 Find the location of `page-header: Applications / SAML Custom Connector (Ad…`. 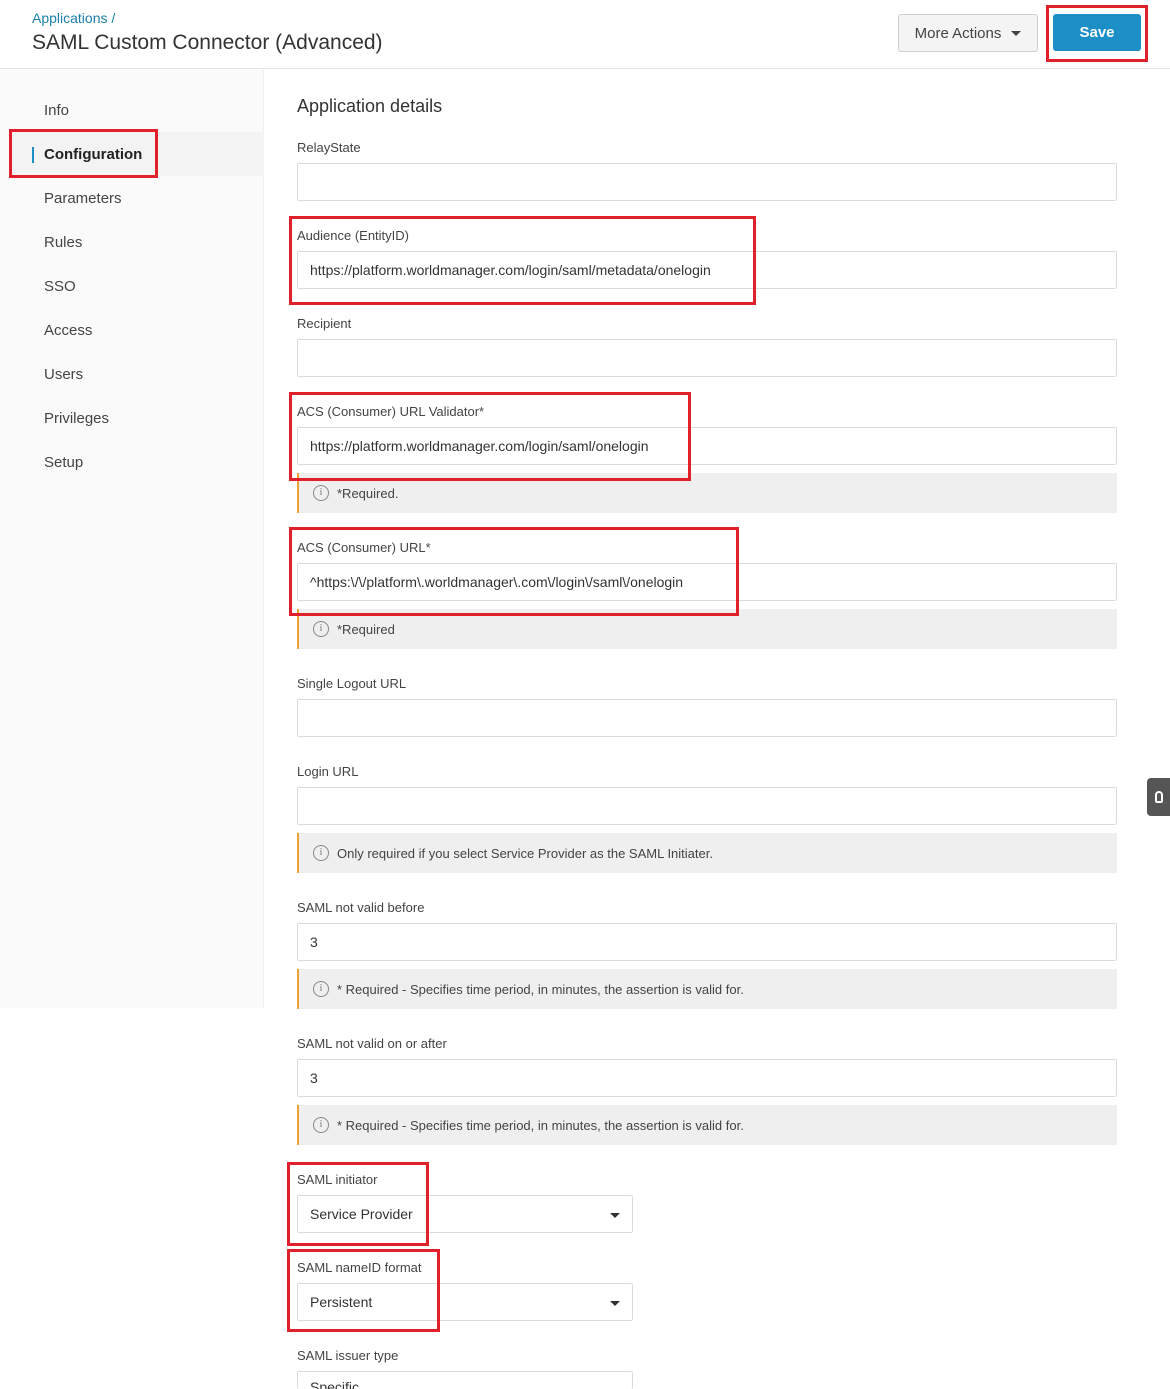

page-header: Applications / SAML Custom Connector (Ad… is located at coordinates (585, 34).